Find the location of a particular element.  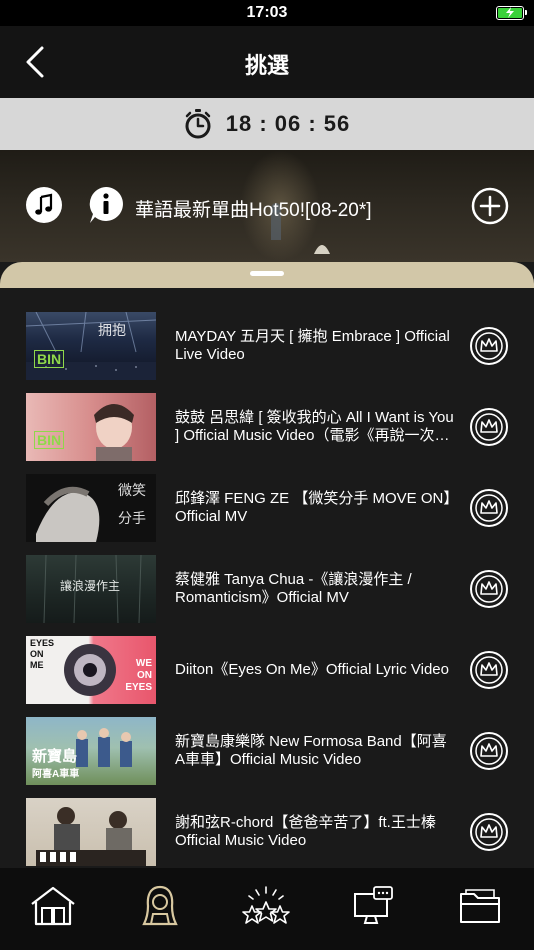

music-note-button is located at coordinates (44, 205).